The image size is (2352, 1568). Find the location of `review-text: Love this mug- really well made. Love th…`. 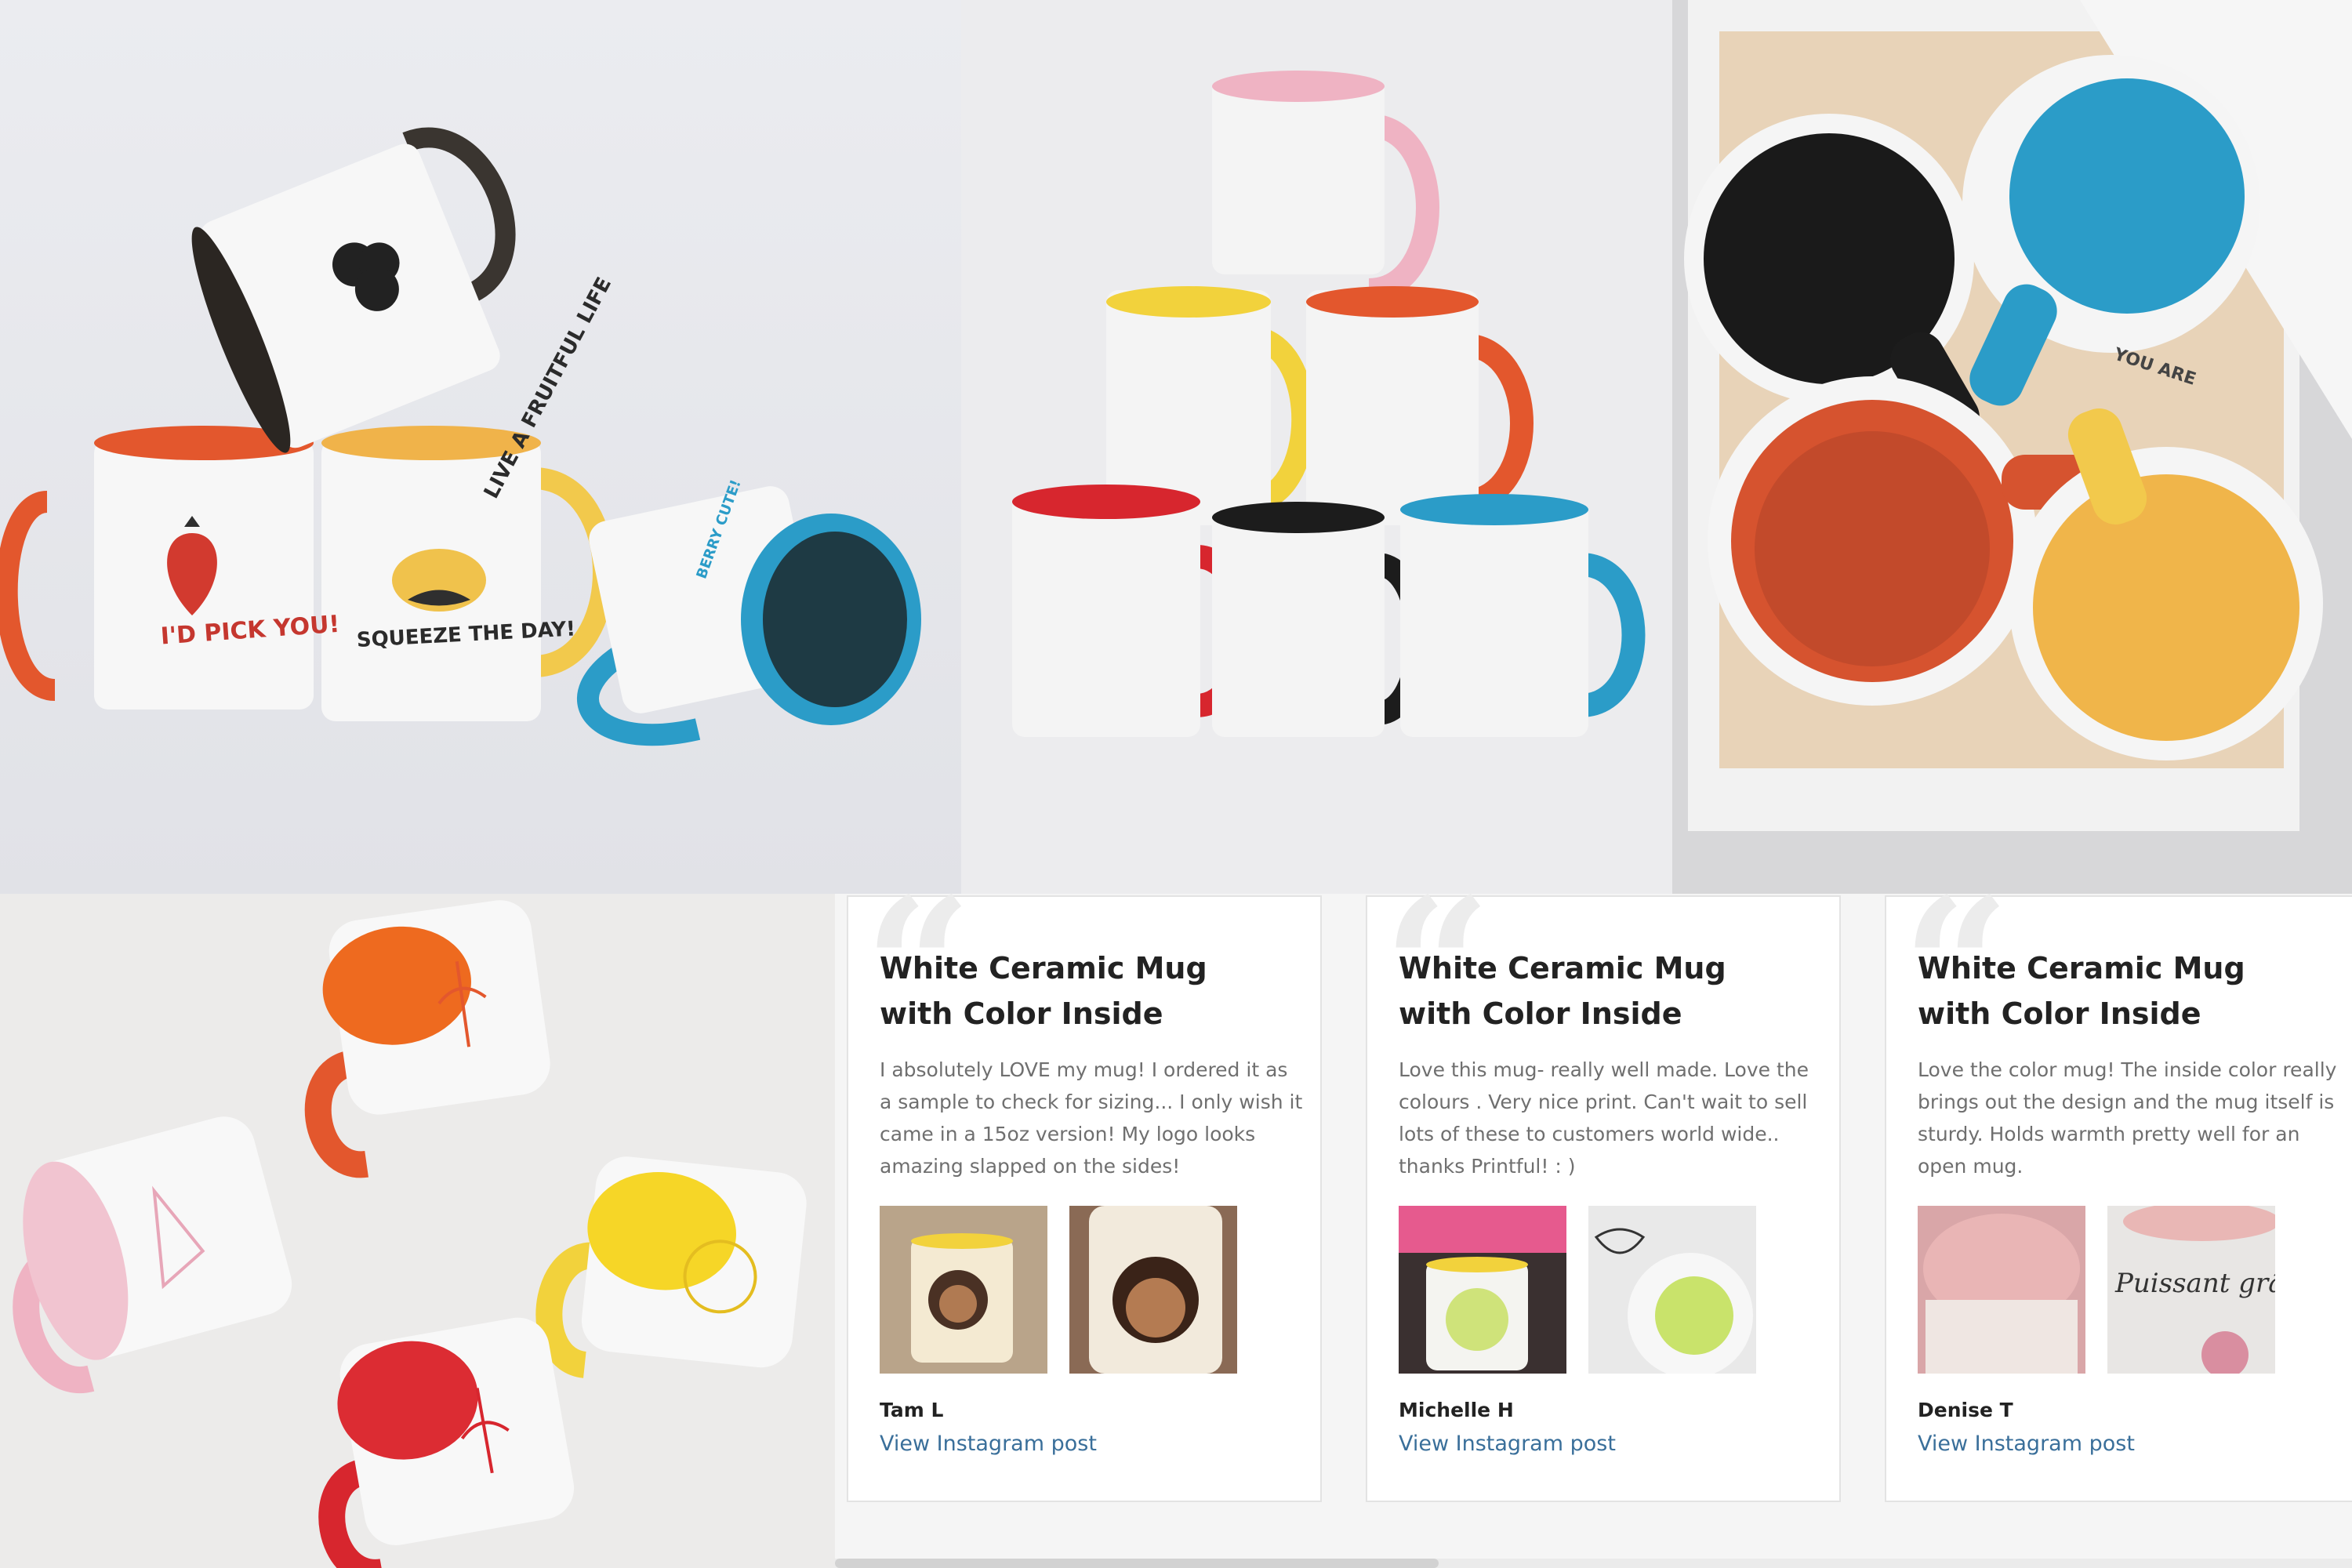

review-text: Love this mug- really well made. Love th… is located at coordinates (1604, 1118).